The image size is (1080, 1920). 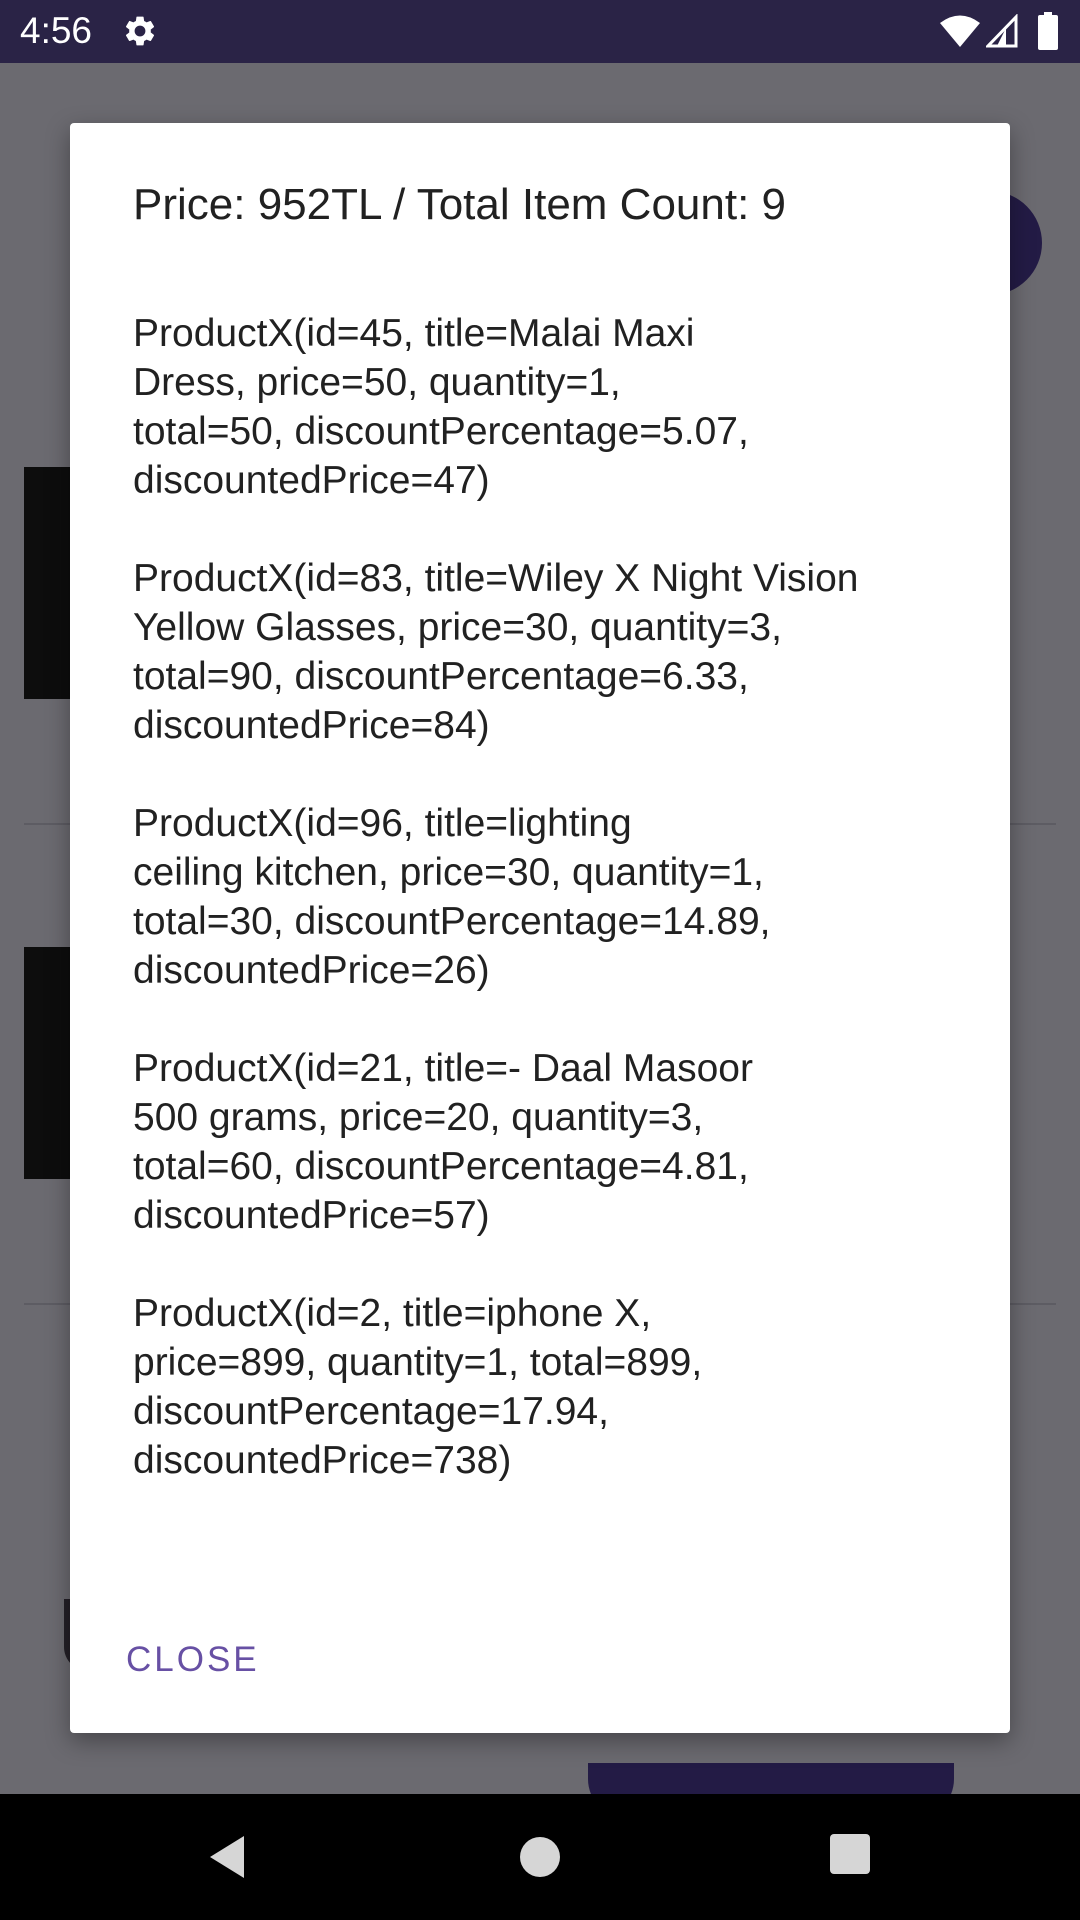 I want to click on gear-icon, so click(x=140, y=31).